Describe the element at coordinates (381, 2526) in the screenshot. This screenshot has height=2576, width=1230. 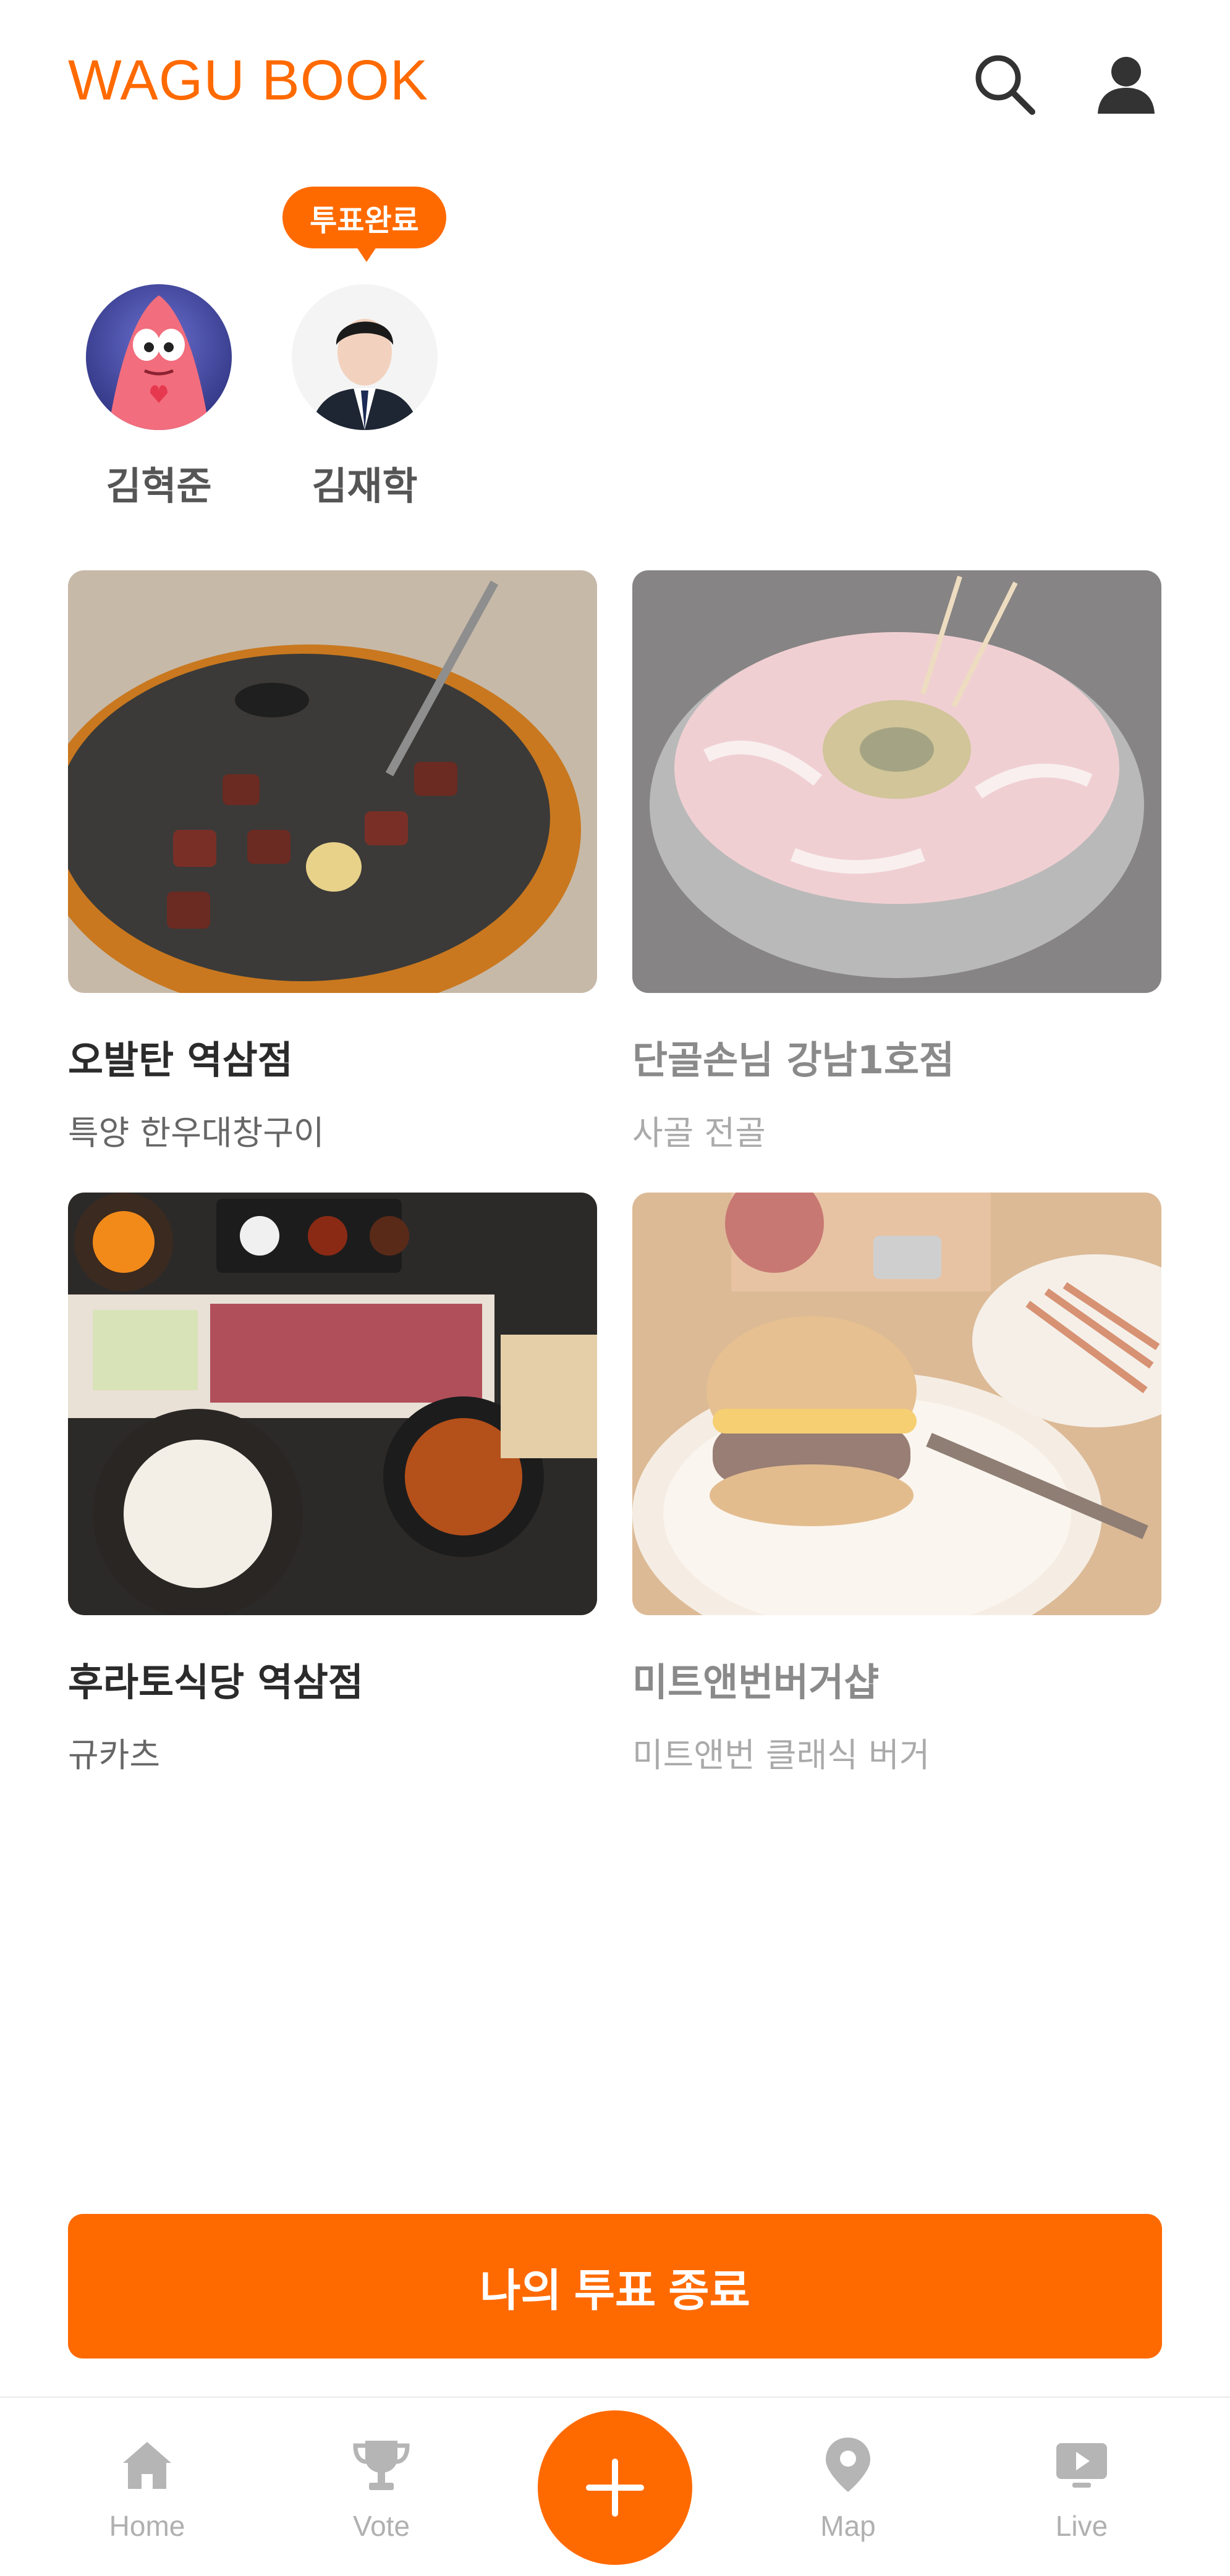
I see `nav-vote-label: Vote` at that location.